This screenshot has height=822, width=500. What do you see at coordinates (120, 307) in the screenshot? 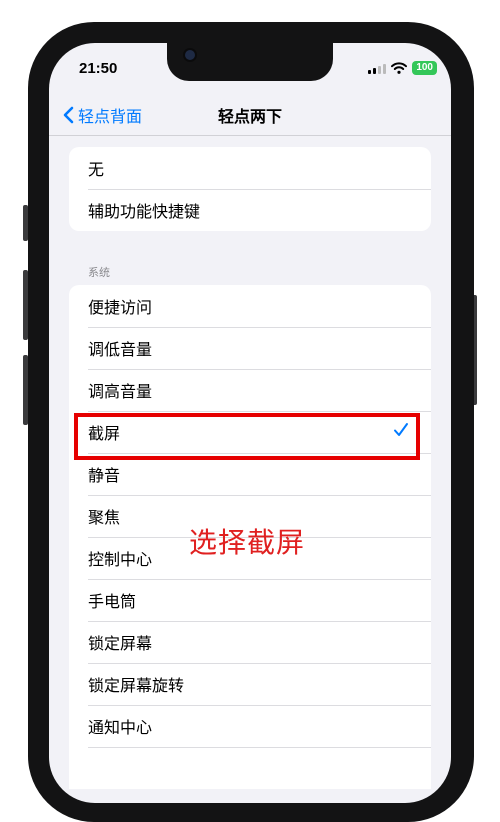
I see `option-label: 便捷访问` at bounding box center [120, 307].